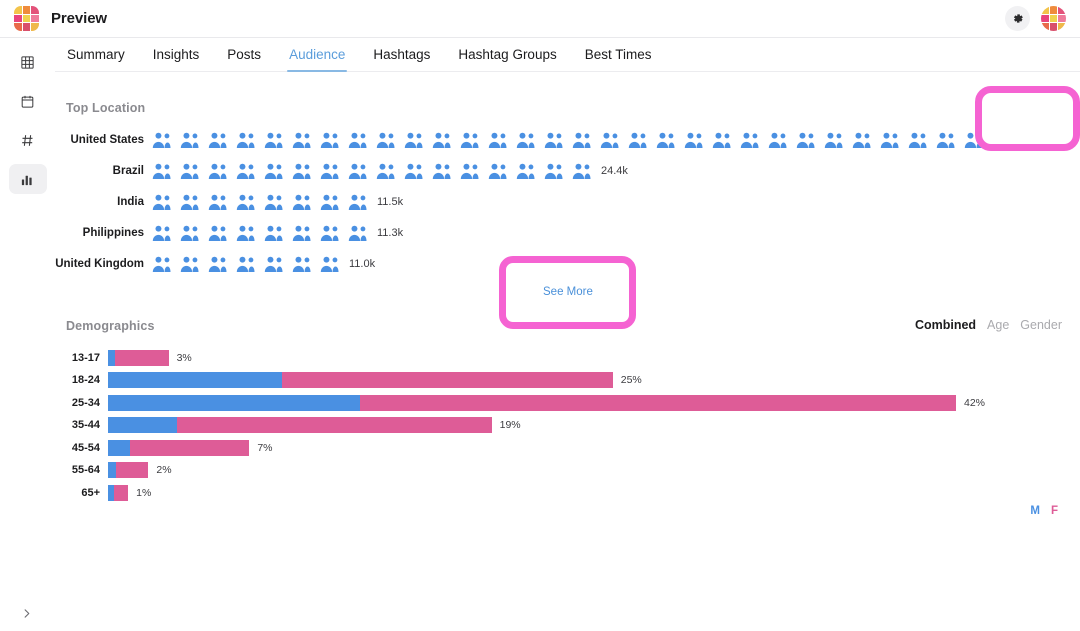 The image size is (1080, 631). Describe the element at coordinates (401, 59) in the screenshot. I see `tab-hashtags: Hashtags` at that location.